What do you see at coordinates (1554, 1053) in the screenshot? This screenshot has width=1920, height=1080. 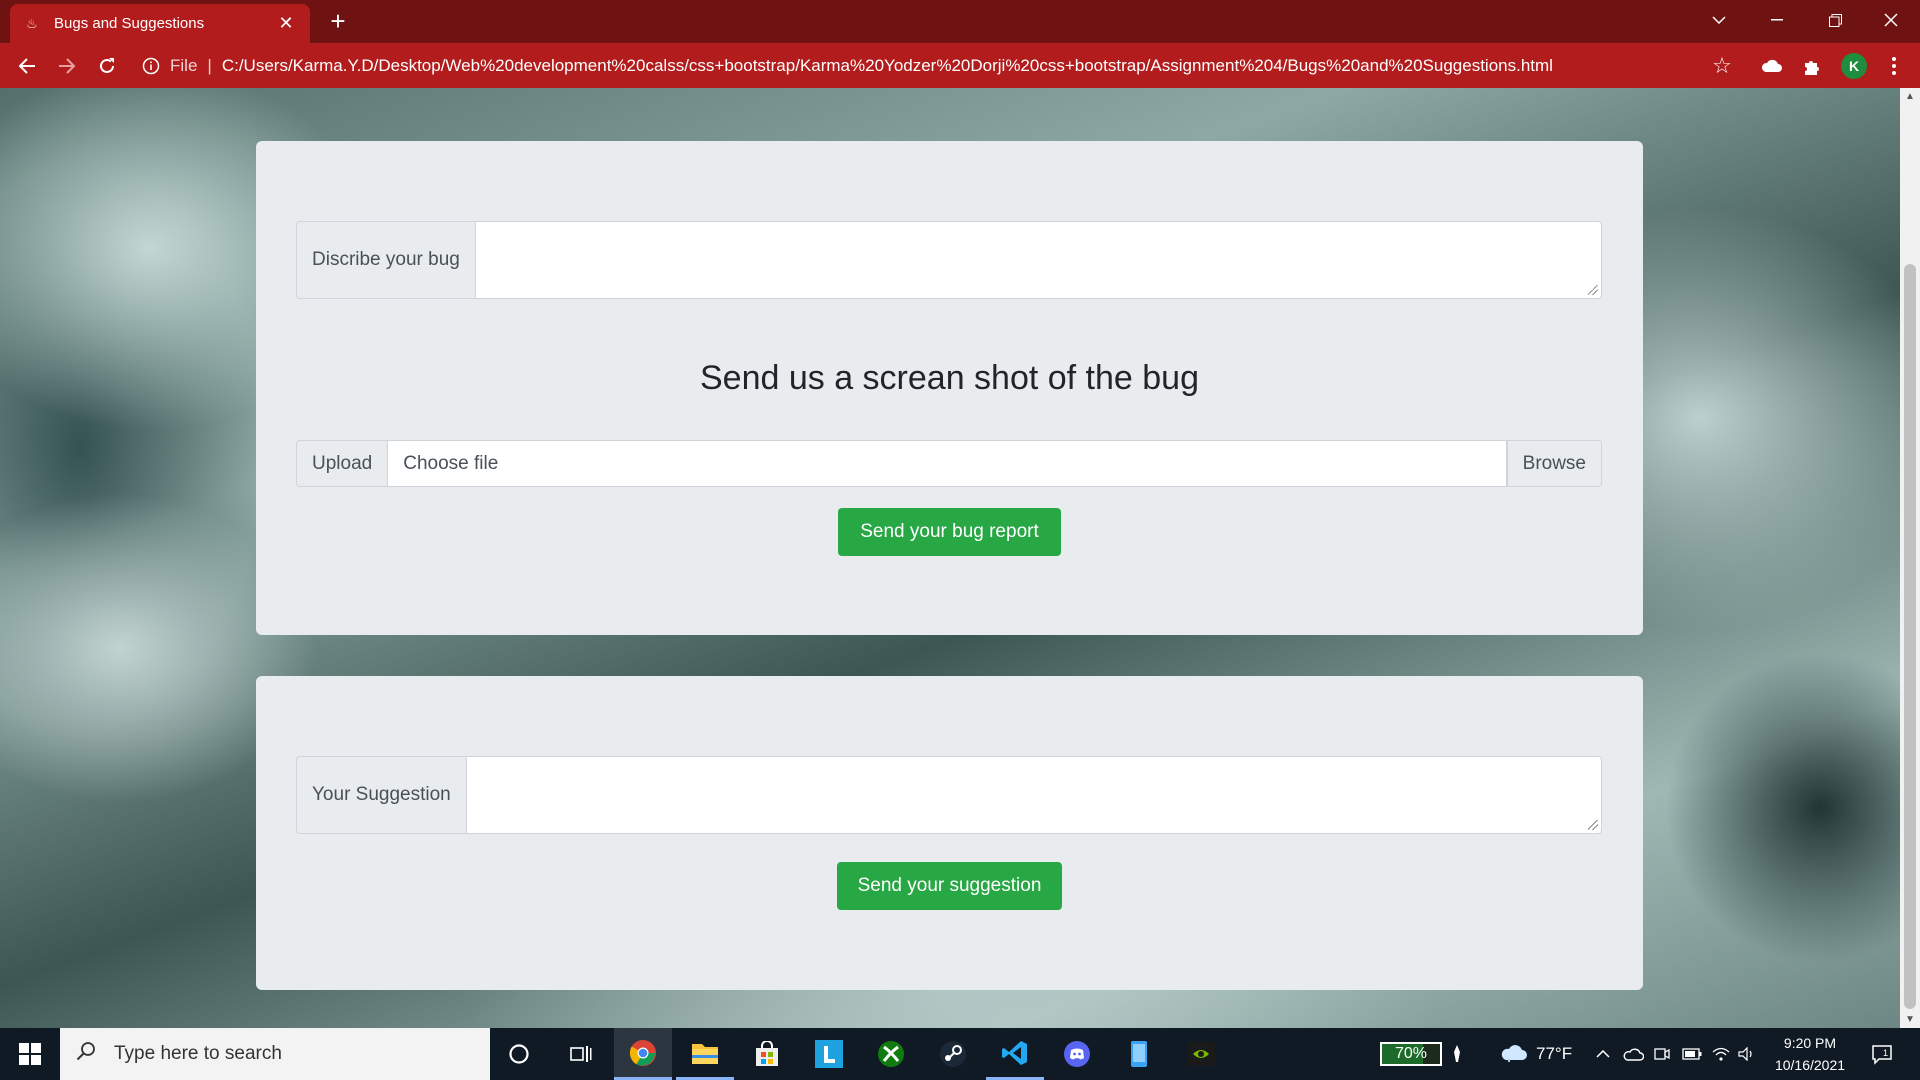 I see `weather-temperature: 77°F` at bounding box center [1554, 1053].